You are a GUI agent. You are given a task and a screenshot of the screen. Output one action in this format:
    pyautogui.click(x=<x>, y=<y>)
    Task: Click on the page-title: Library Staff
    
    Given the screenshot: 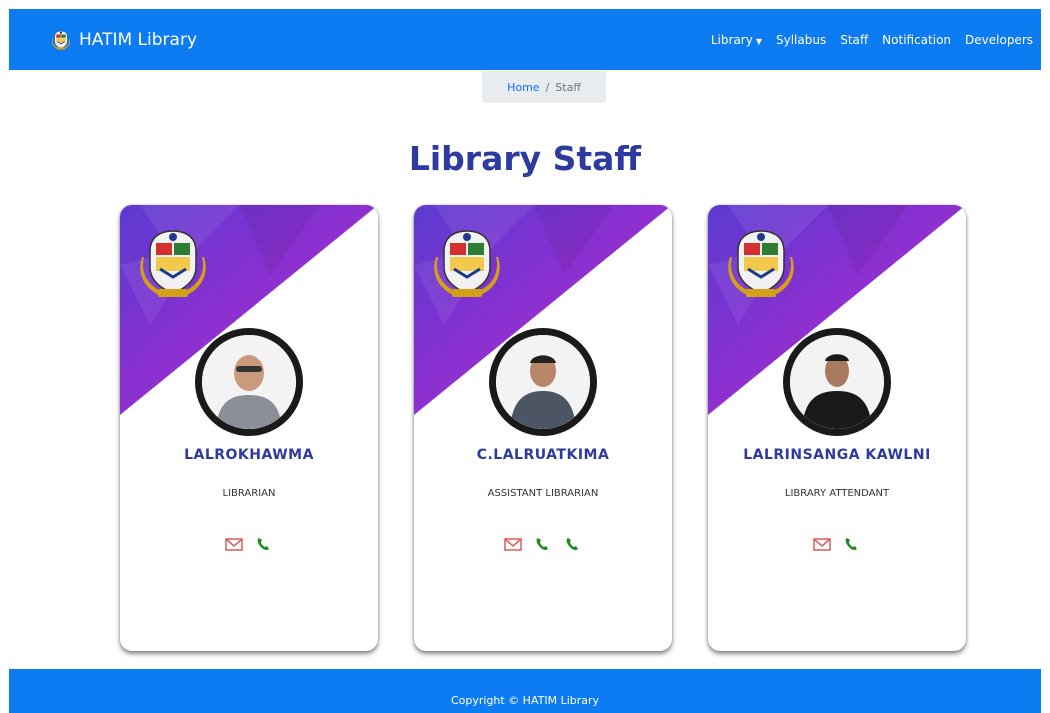 What is the action you would take?
    pyautogui.click(x=525, y=158)
    